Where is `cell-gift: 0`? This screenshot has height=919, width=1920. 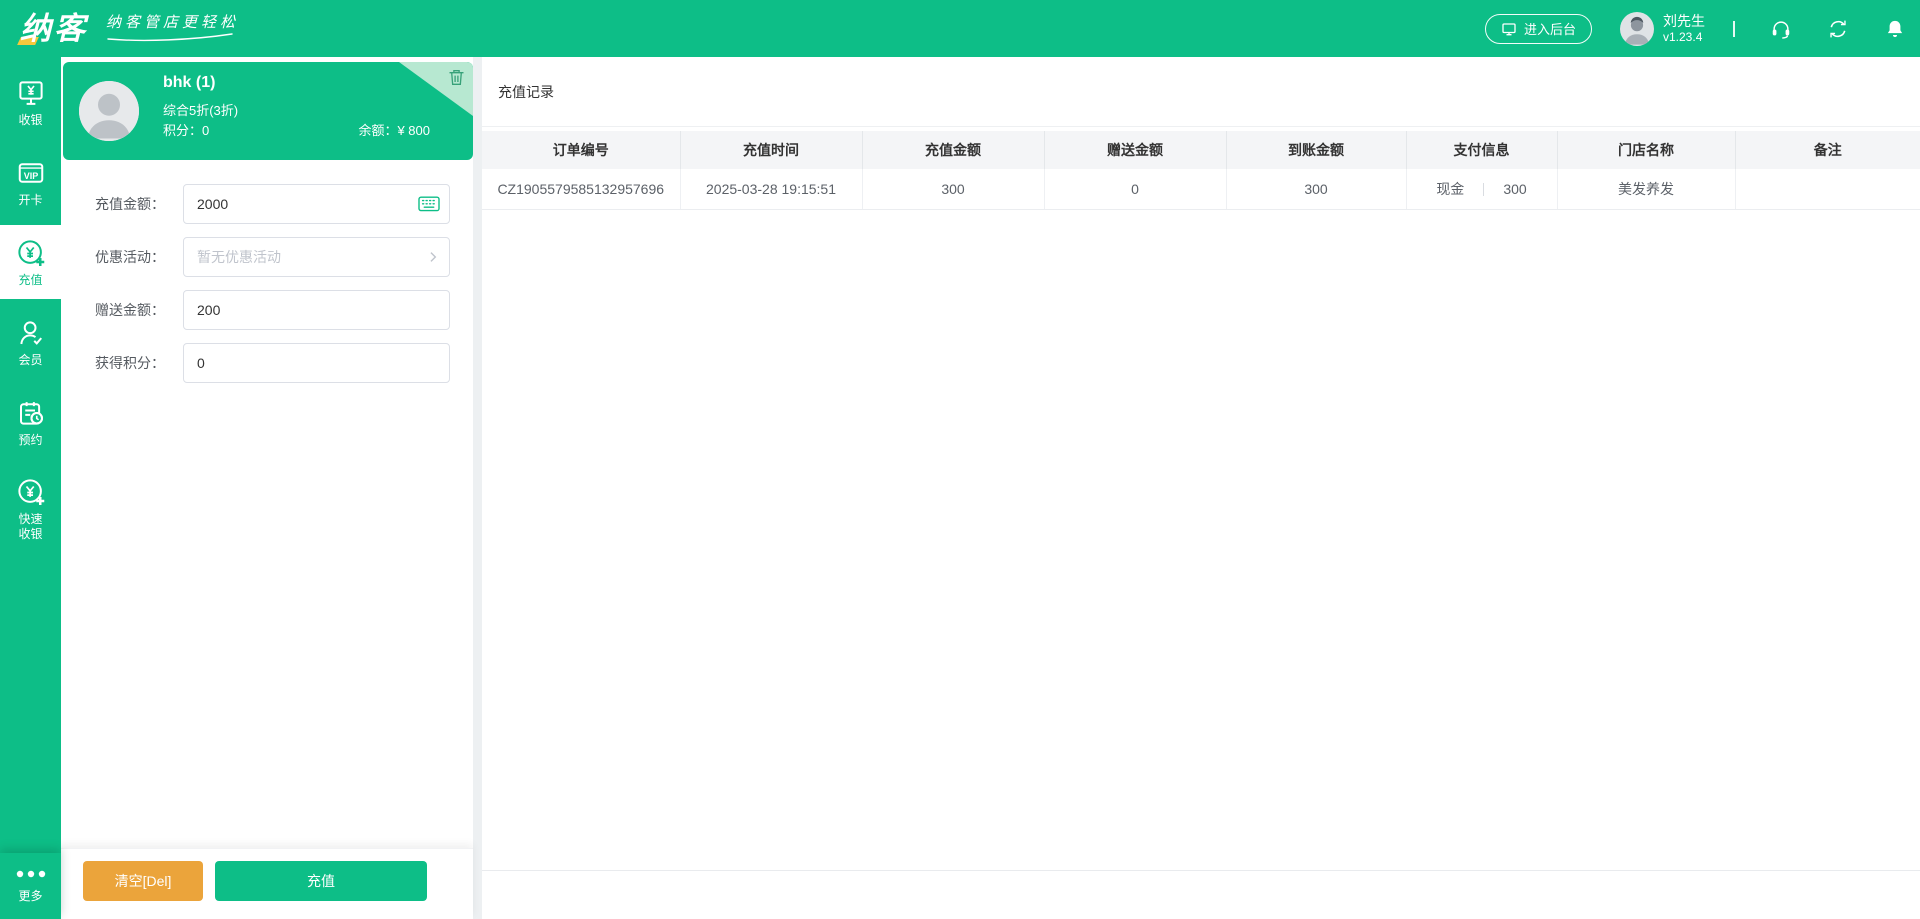
cell-gift: 0 is located at coordinates (1135, 189).